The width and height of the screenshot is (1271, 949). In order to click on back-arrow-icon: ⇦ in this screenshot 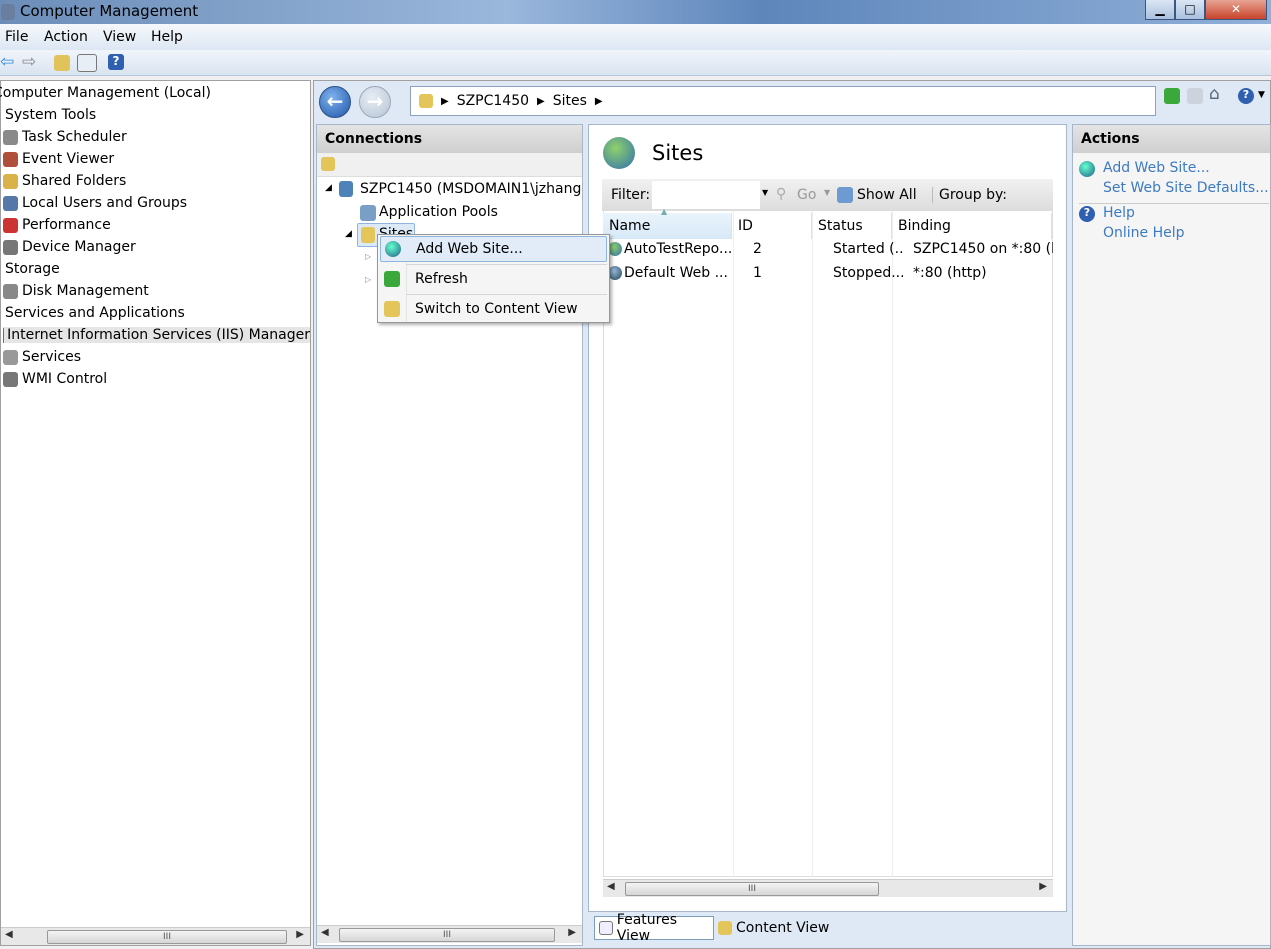, I will do `click(7, 62)`.